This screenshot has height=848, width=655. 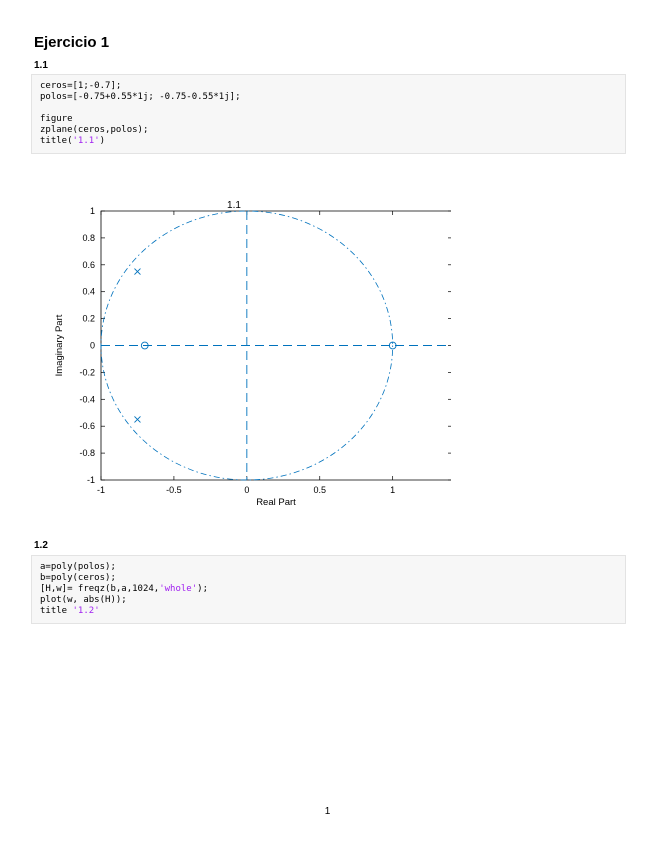 What do you see at coordinates (87, 399) in the screenshot?
I see `y-tick-label: -0.4` at bounding box center [87, 399].